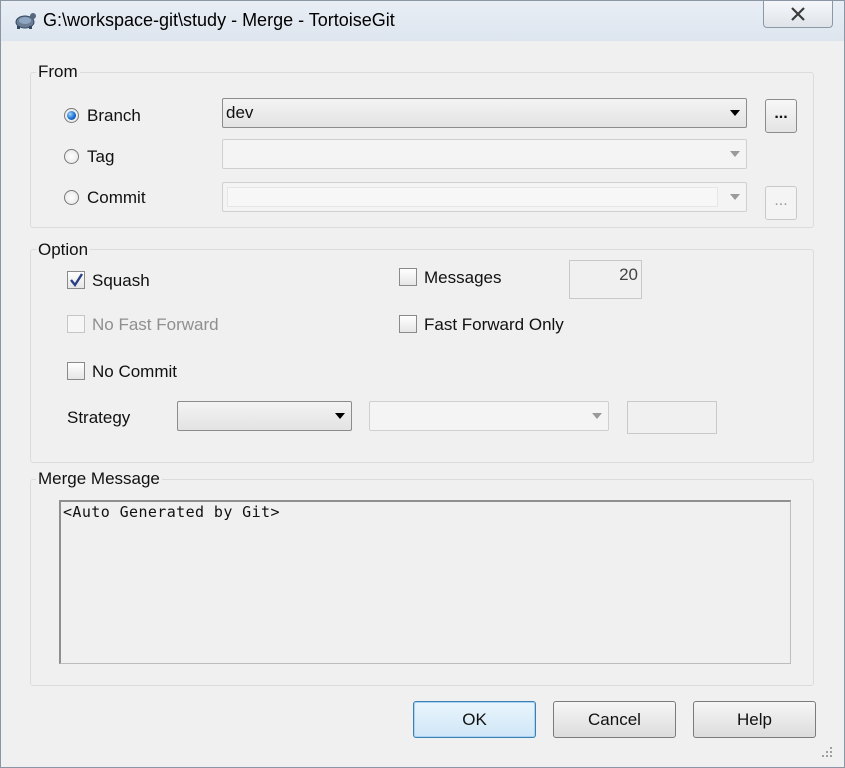 This screenshot has width=845, height=768. What do you see at coordinates (100, 157) in the screenshot?
I see `tag-label: Tag` at bounding box center [100, 157].